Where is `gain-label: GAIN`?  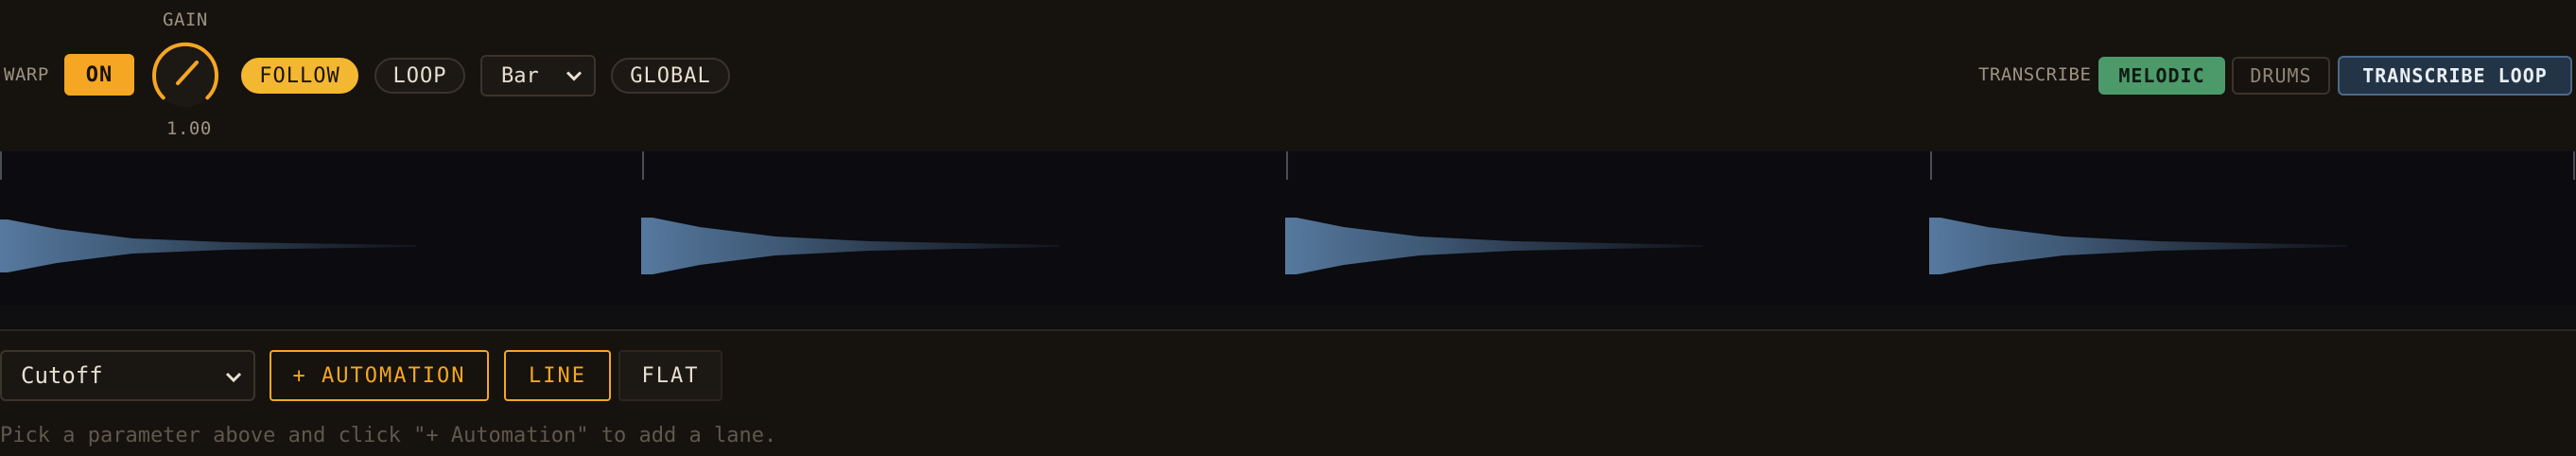
gain-label: GAIN is located at coordinates (185, 19).